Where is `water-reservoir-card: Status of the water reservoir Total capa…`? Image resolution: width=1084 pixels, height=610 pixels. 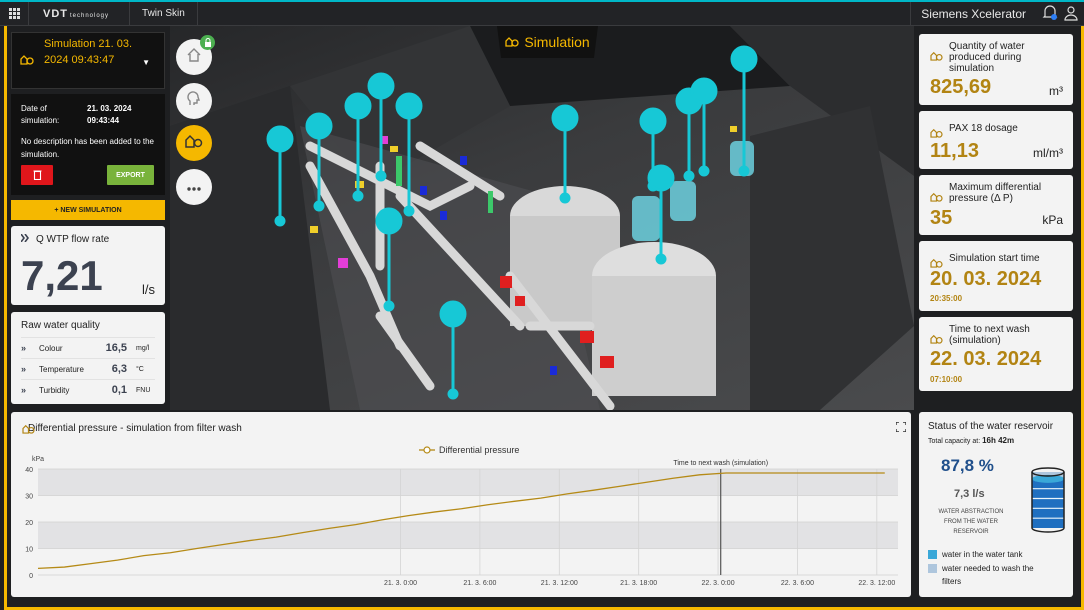 water-reservoir-card: Status of the water reservoir Total capa… is located at coordinates (996, 504).